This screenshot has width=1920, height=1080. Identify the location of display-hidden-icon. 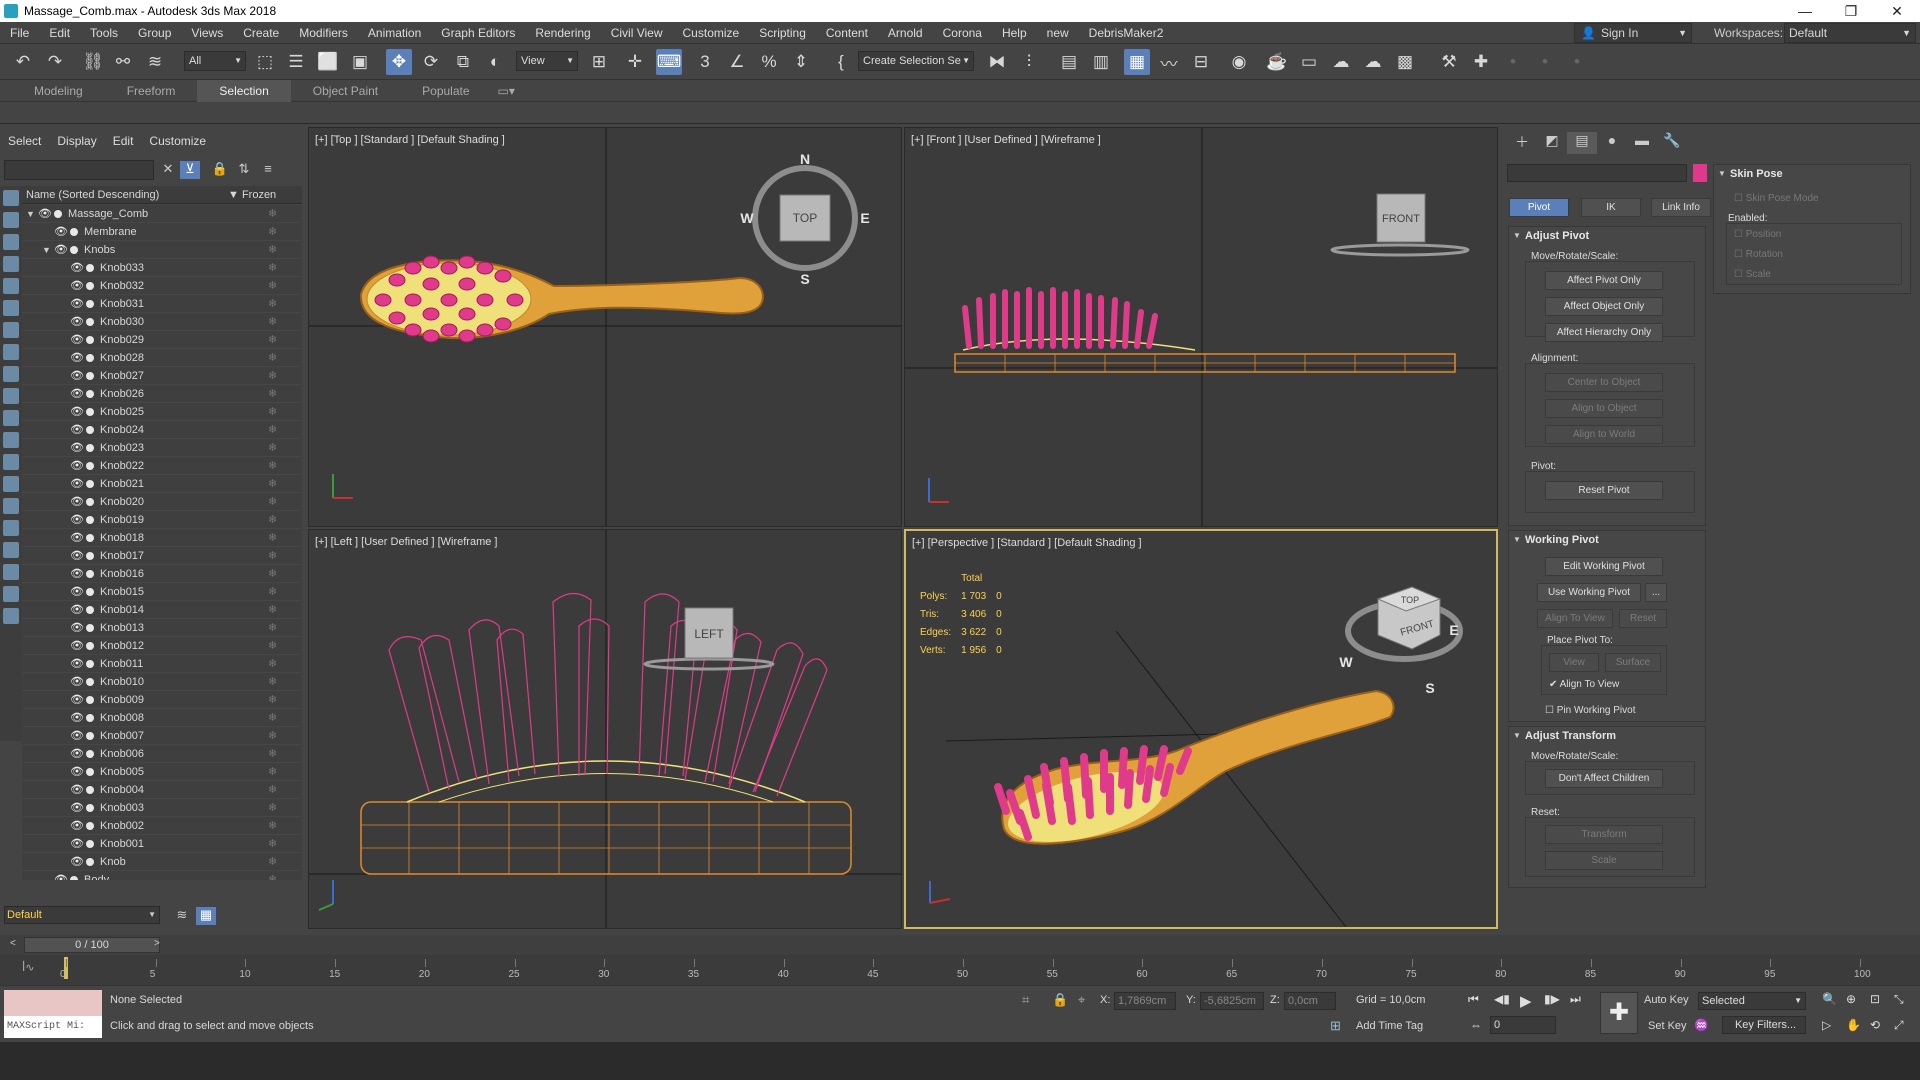
(11, 462).